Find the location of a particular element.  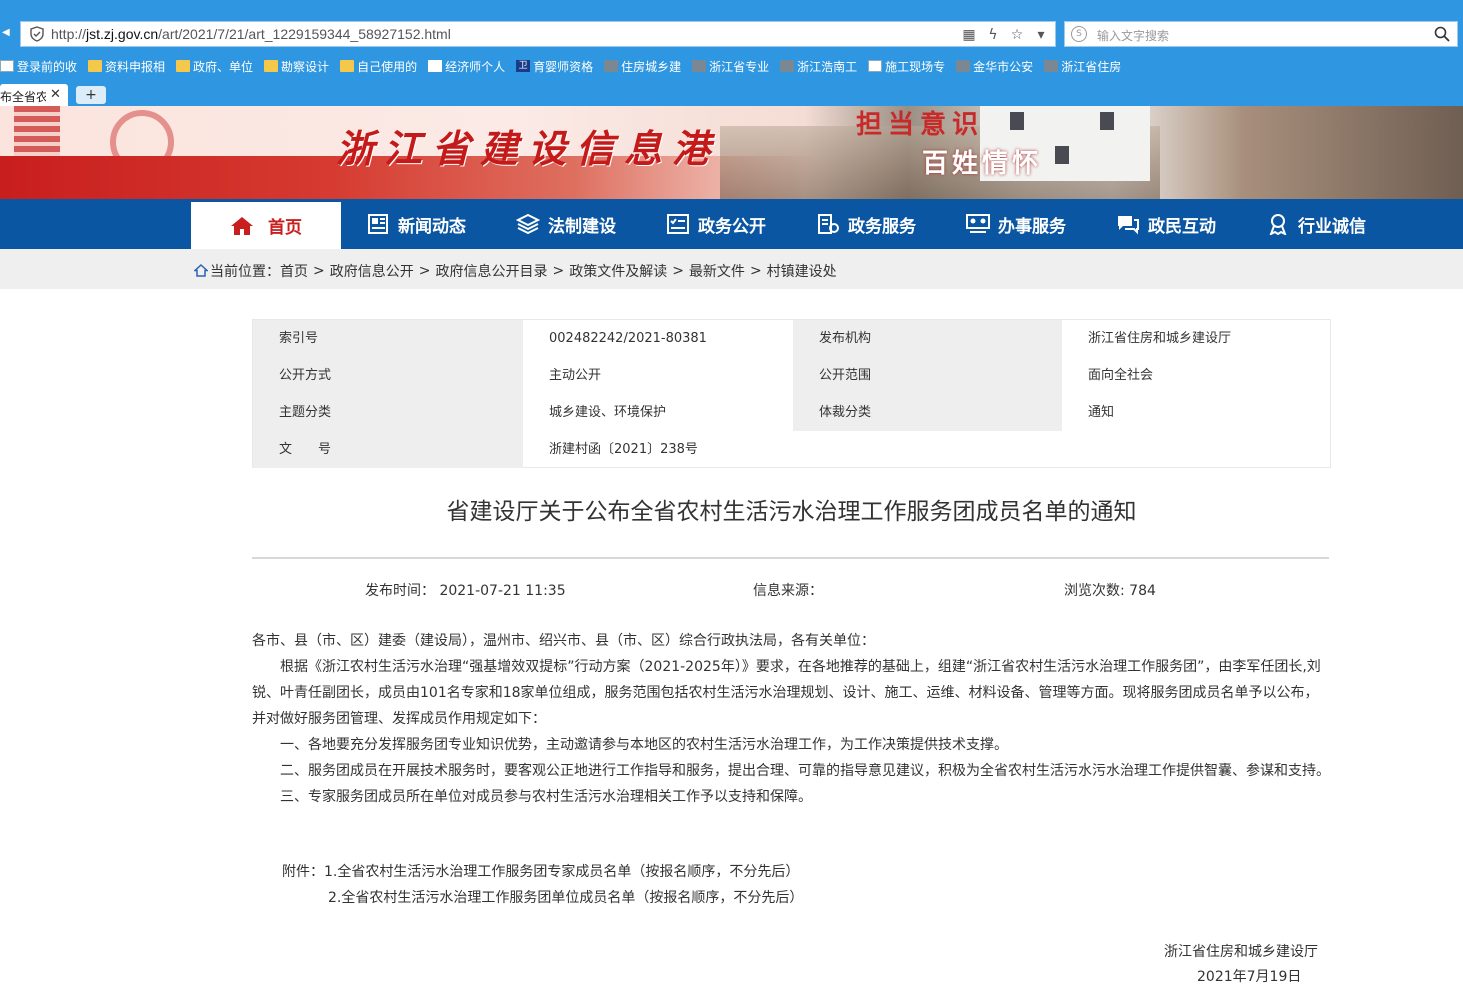

meta-value-topic: 城乡建设、环境保护 is located at coordinates (608, 412).